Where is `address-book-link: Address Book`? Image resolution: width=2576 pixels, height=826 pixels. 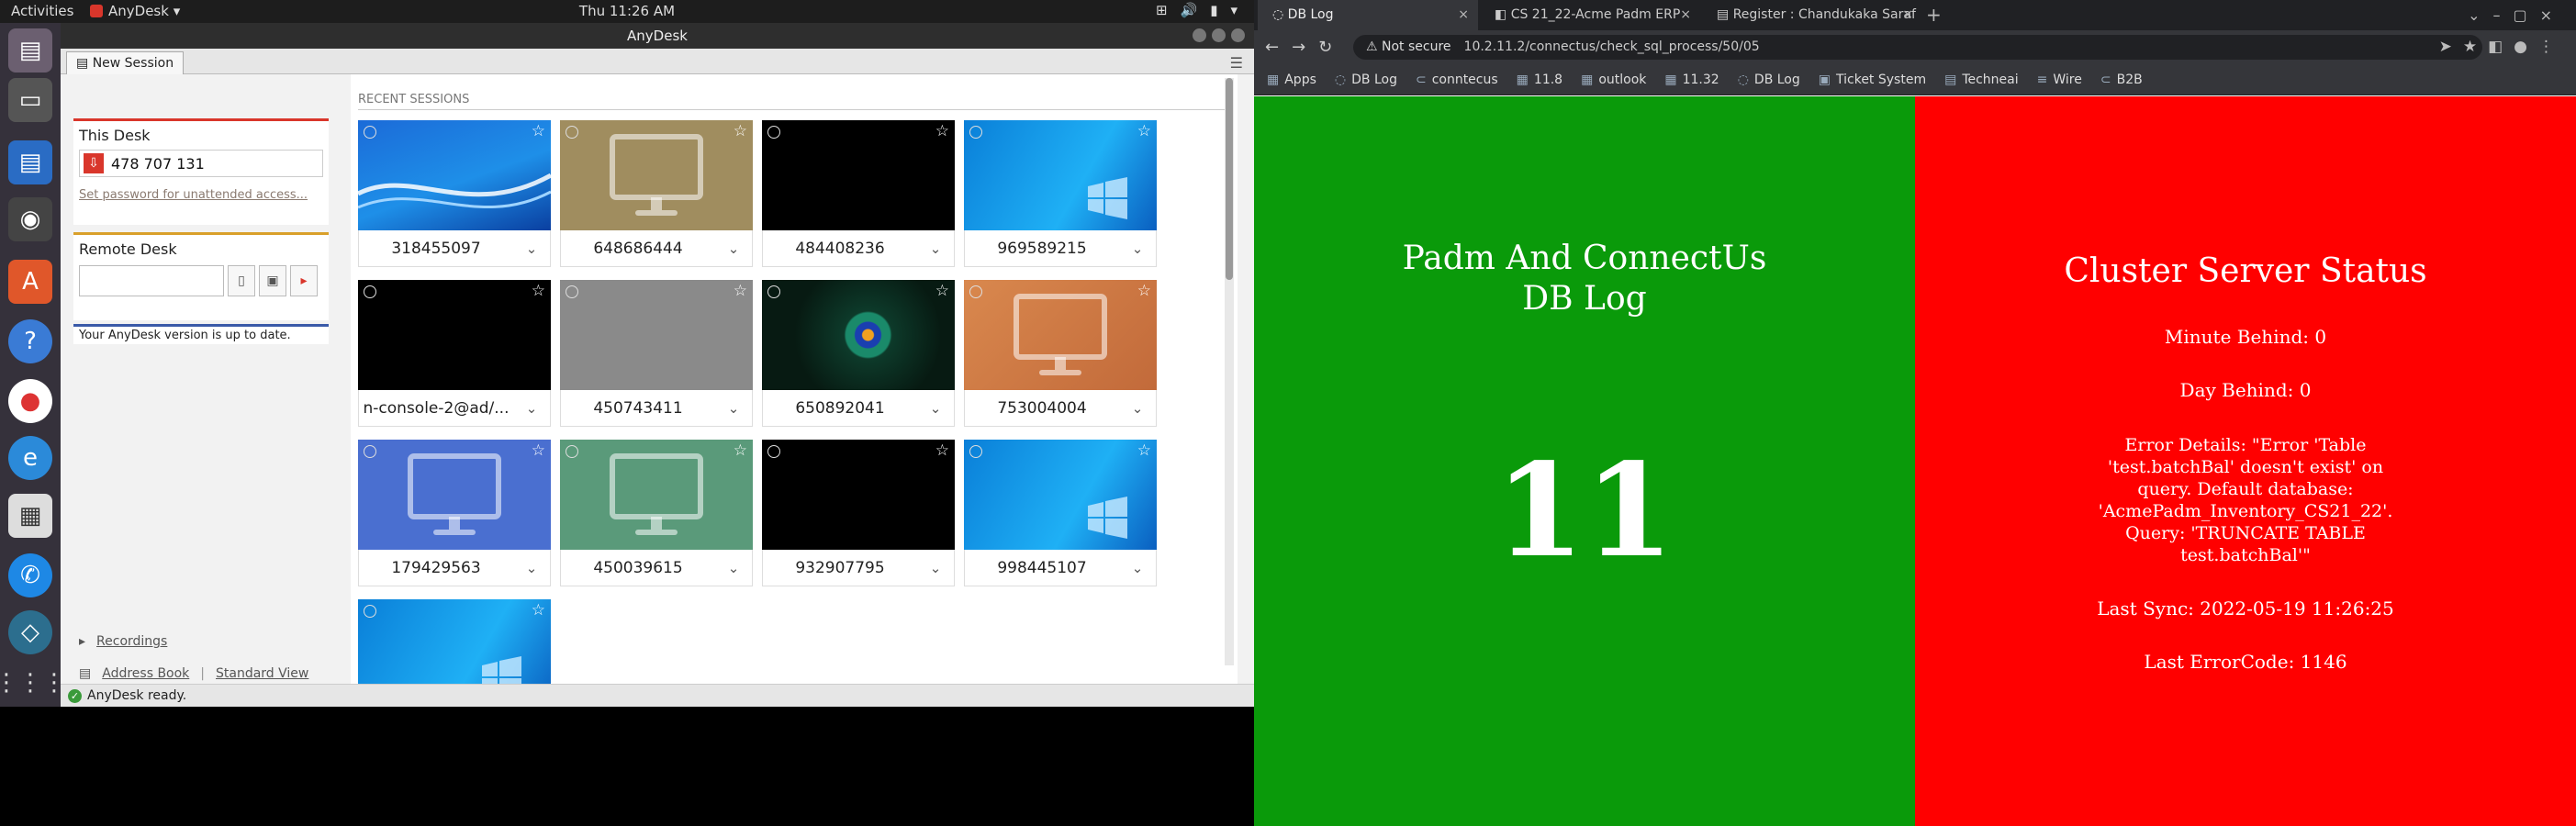
address-book-link: Address Book is located at coordinates (145, 673).